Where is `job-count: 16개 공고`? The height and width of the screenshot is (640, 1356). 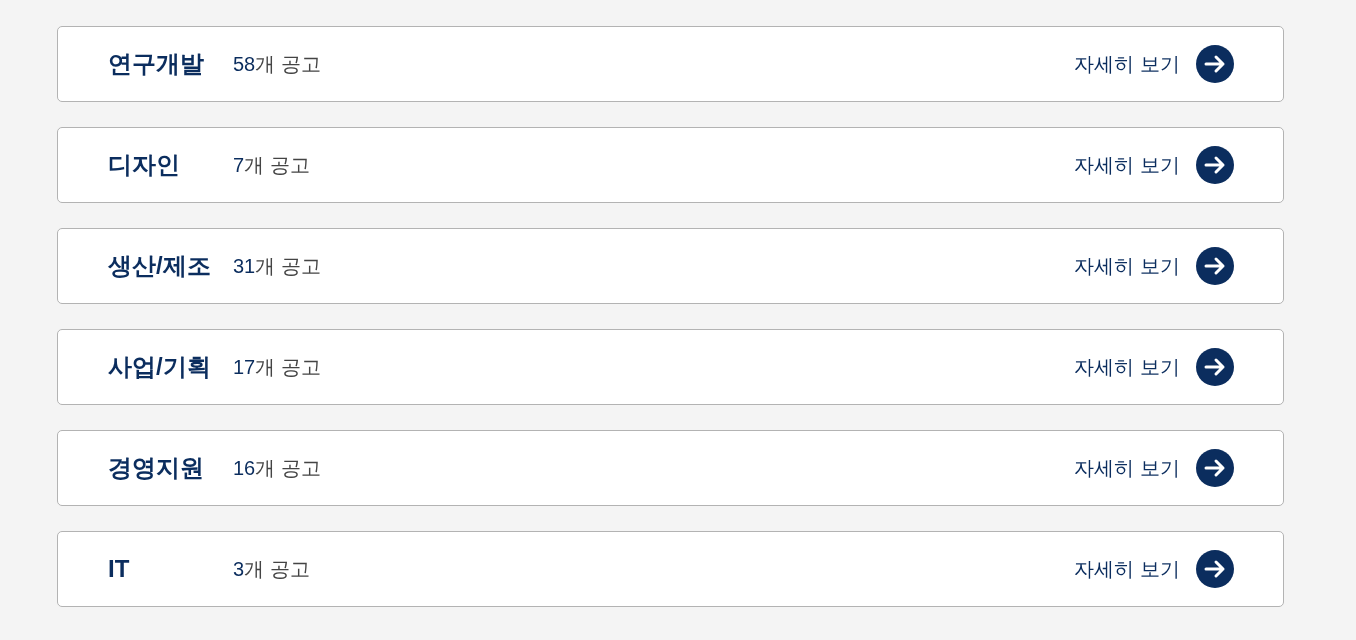 job-count: 16개 공고 is located at coordinates (277, 468).